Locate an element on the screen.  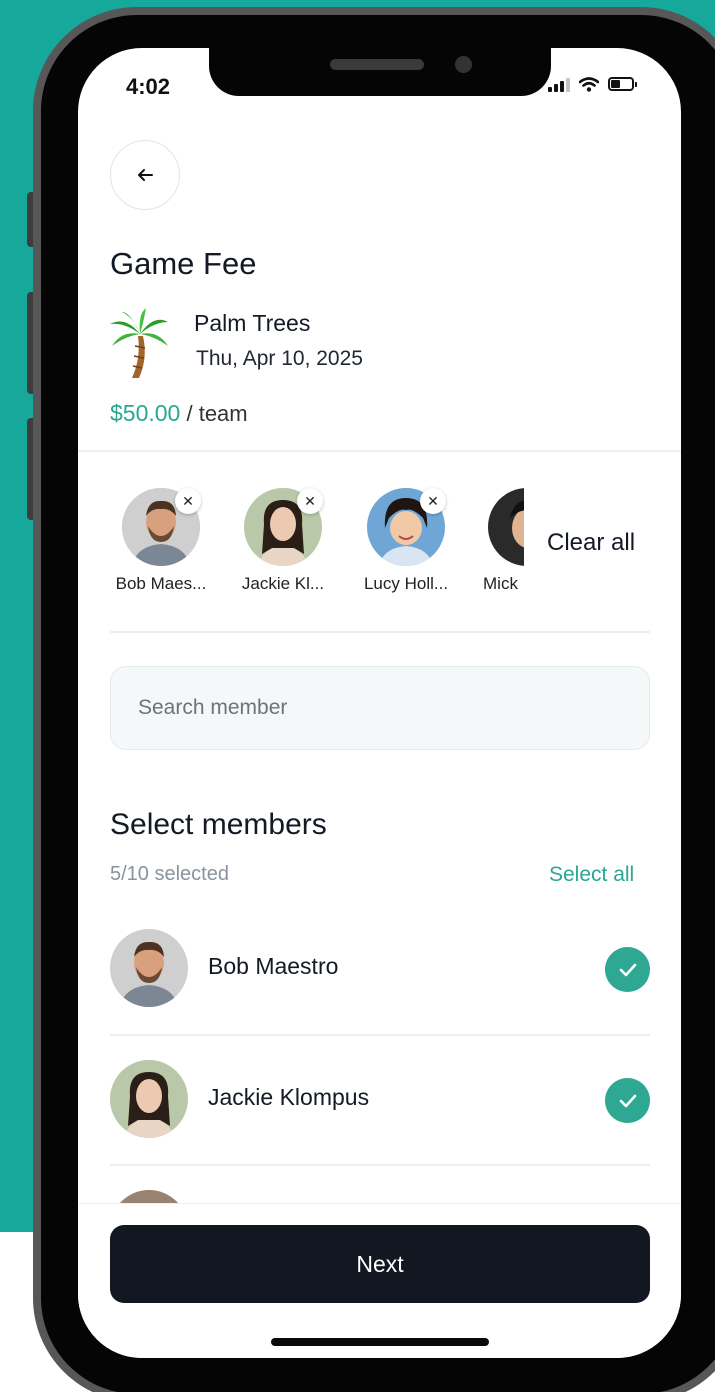
home-indicator is located at coordinates (380, 1342).